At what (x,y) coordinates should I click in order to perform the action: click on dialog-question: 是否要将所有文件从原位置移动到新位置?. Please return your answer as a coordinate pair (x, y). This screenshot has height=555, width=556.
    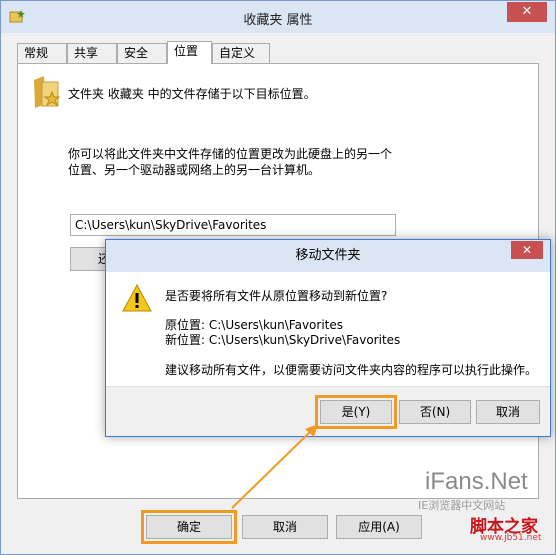
    Looking at the image, I should click on (276, 296).